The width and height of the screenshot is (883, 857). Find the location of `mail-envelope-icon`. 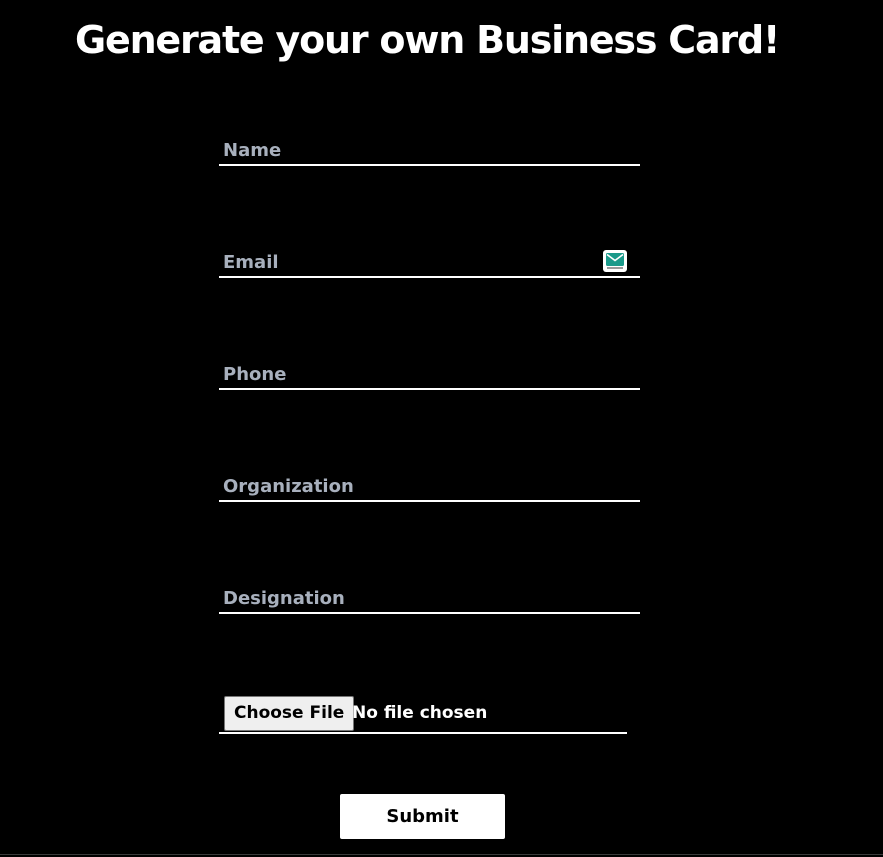

mail-envelope-icon is located at coordinates (615, 261).